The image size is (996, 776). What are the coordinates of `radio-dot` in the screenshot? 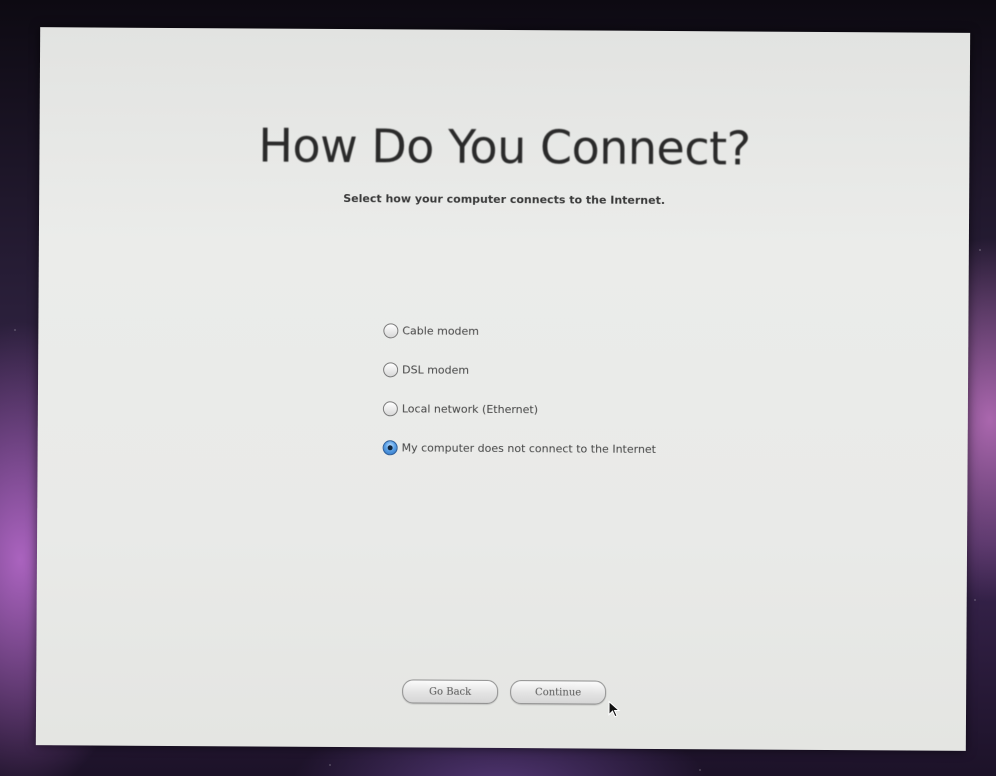 It's located at (390, 448).